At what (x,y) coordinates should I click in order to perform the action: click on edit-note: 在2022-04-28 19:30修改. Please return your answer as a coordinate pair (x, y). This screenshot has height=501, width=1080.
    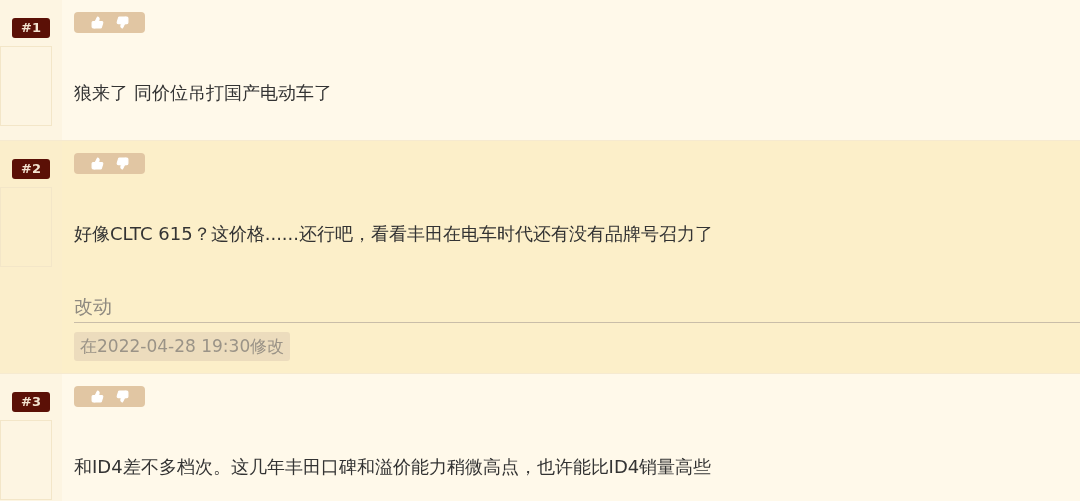
    Looking at the image, I should click on (182, 346).